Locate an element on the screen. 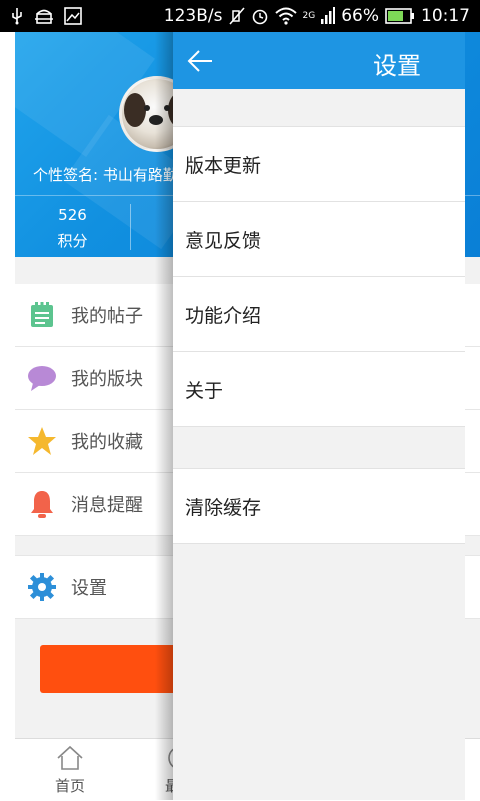 The width and height of the screenshot is (480, 801). back-button is located at coordinates (200, 61).